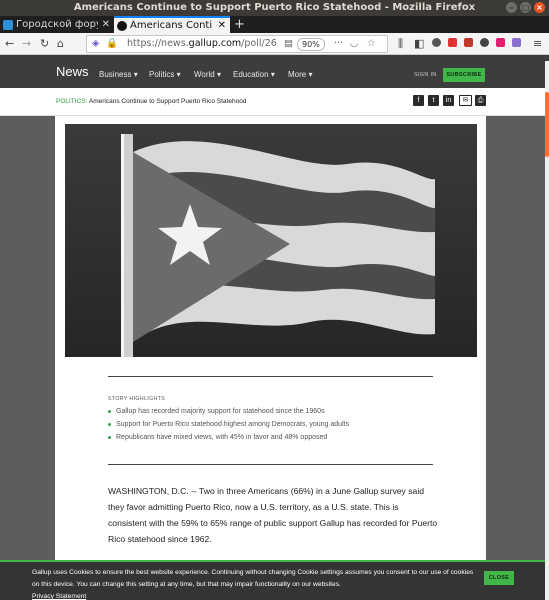 This screenshot has width=549, height=600. I want to click on sidebar-icon: ◧, so click(419, 43).